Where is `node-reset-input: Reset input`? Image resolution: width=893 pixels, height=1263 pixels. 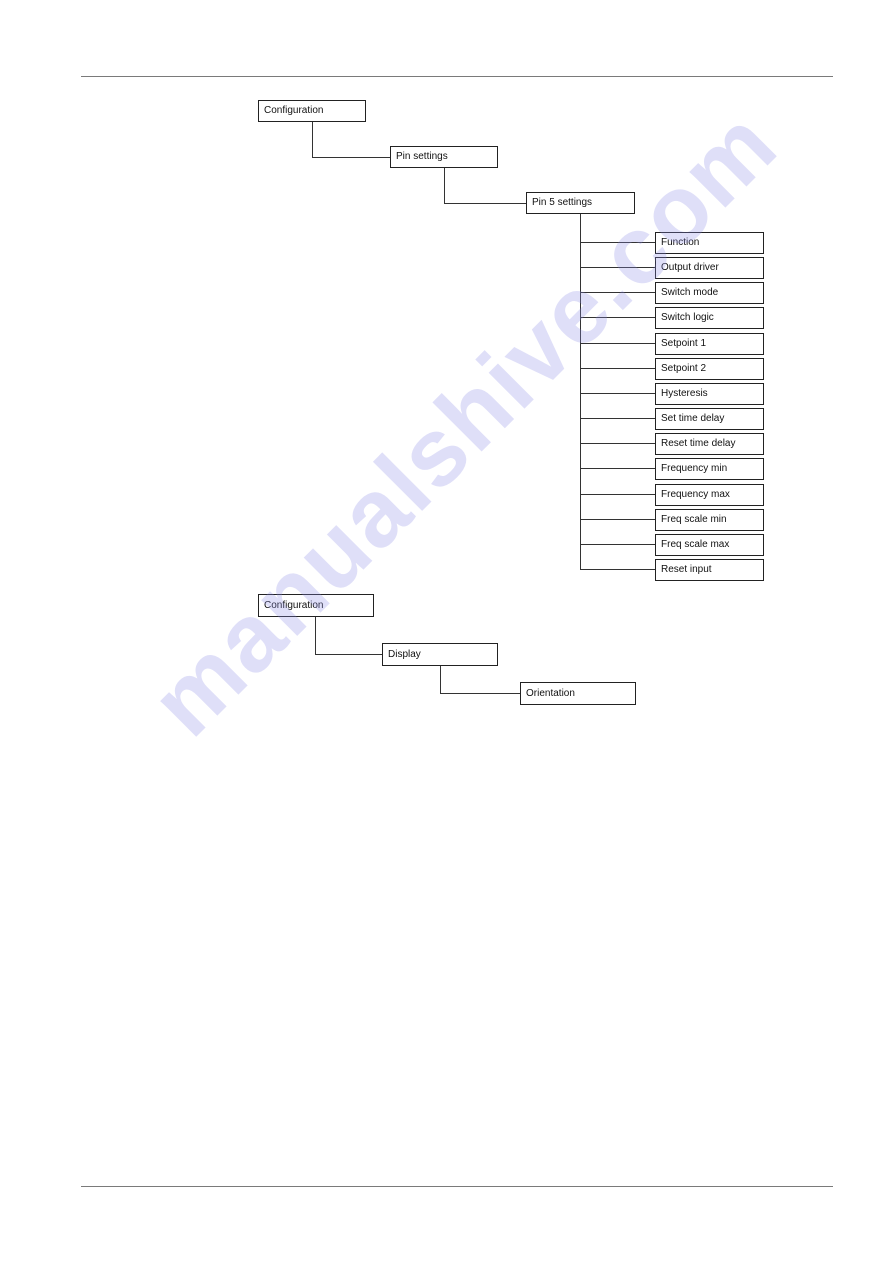
node-reset-input: Reset input is located at coordinates (709, 570).